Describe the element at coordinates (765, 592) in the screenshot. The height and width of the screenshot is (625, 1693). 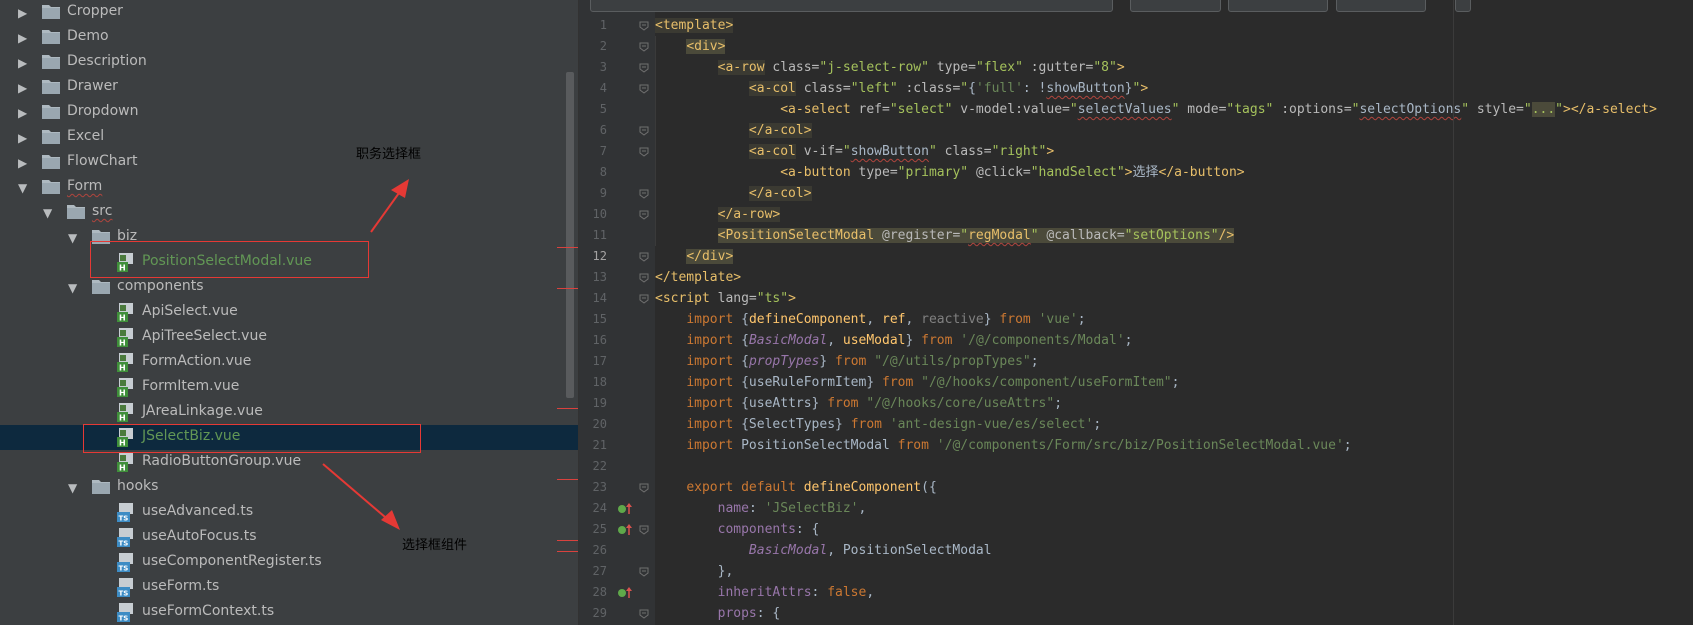
I see `code-line: inheritAttrs: false,` at that location.